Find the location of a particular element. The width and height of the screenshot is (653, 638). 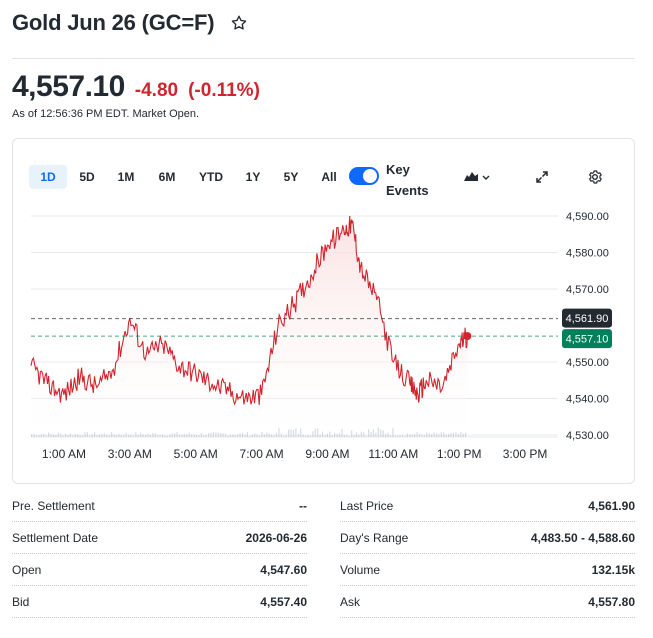

current-price-marker is located at coordinates (467, 336).